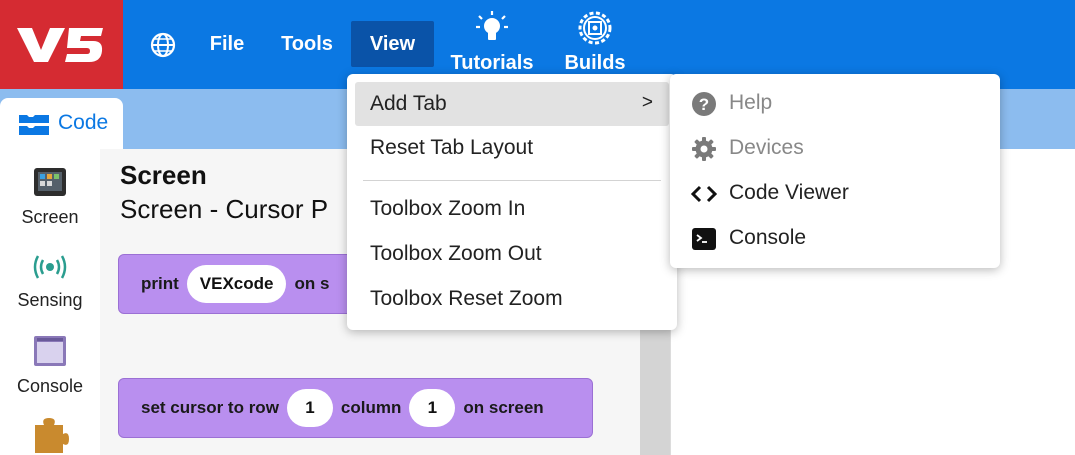  What do you see at coordinates (704, 149) in the screenshot?
I see `gear-icon` at bounding box center [704, 149].